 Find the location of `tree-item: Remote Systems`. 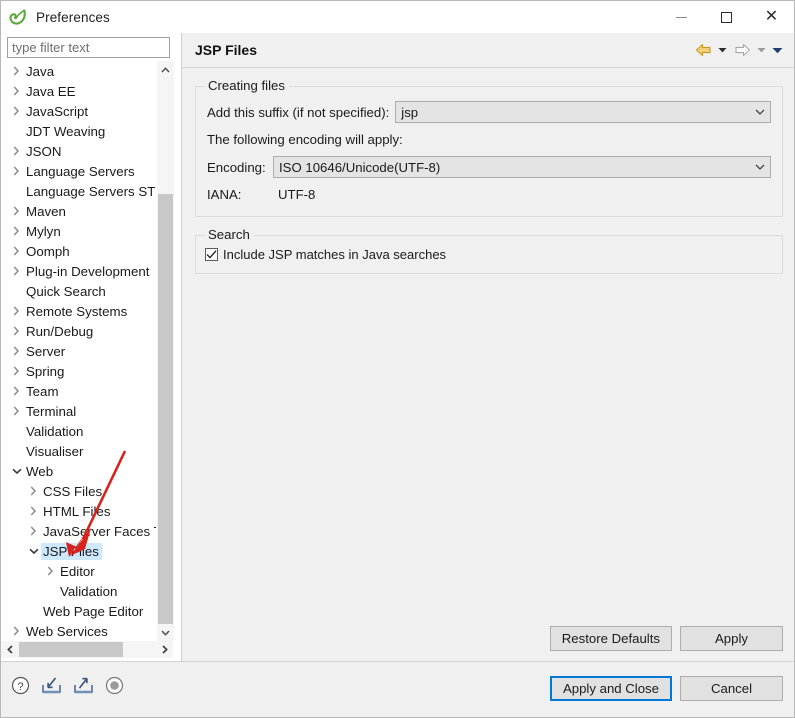

tree-item: Remote Systems is located at coordinates (78, 311).